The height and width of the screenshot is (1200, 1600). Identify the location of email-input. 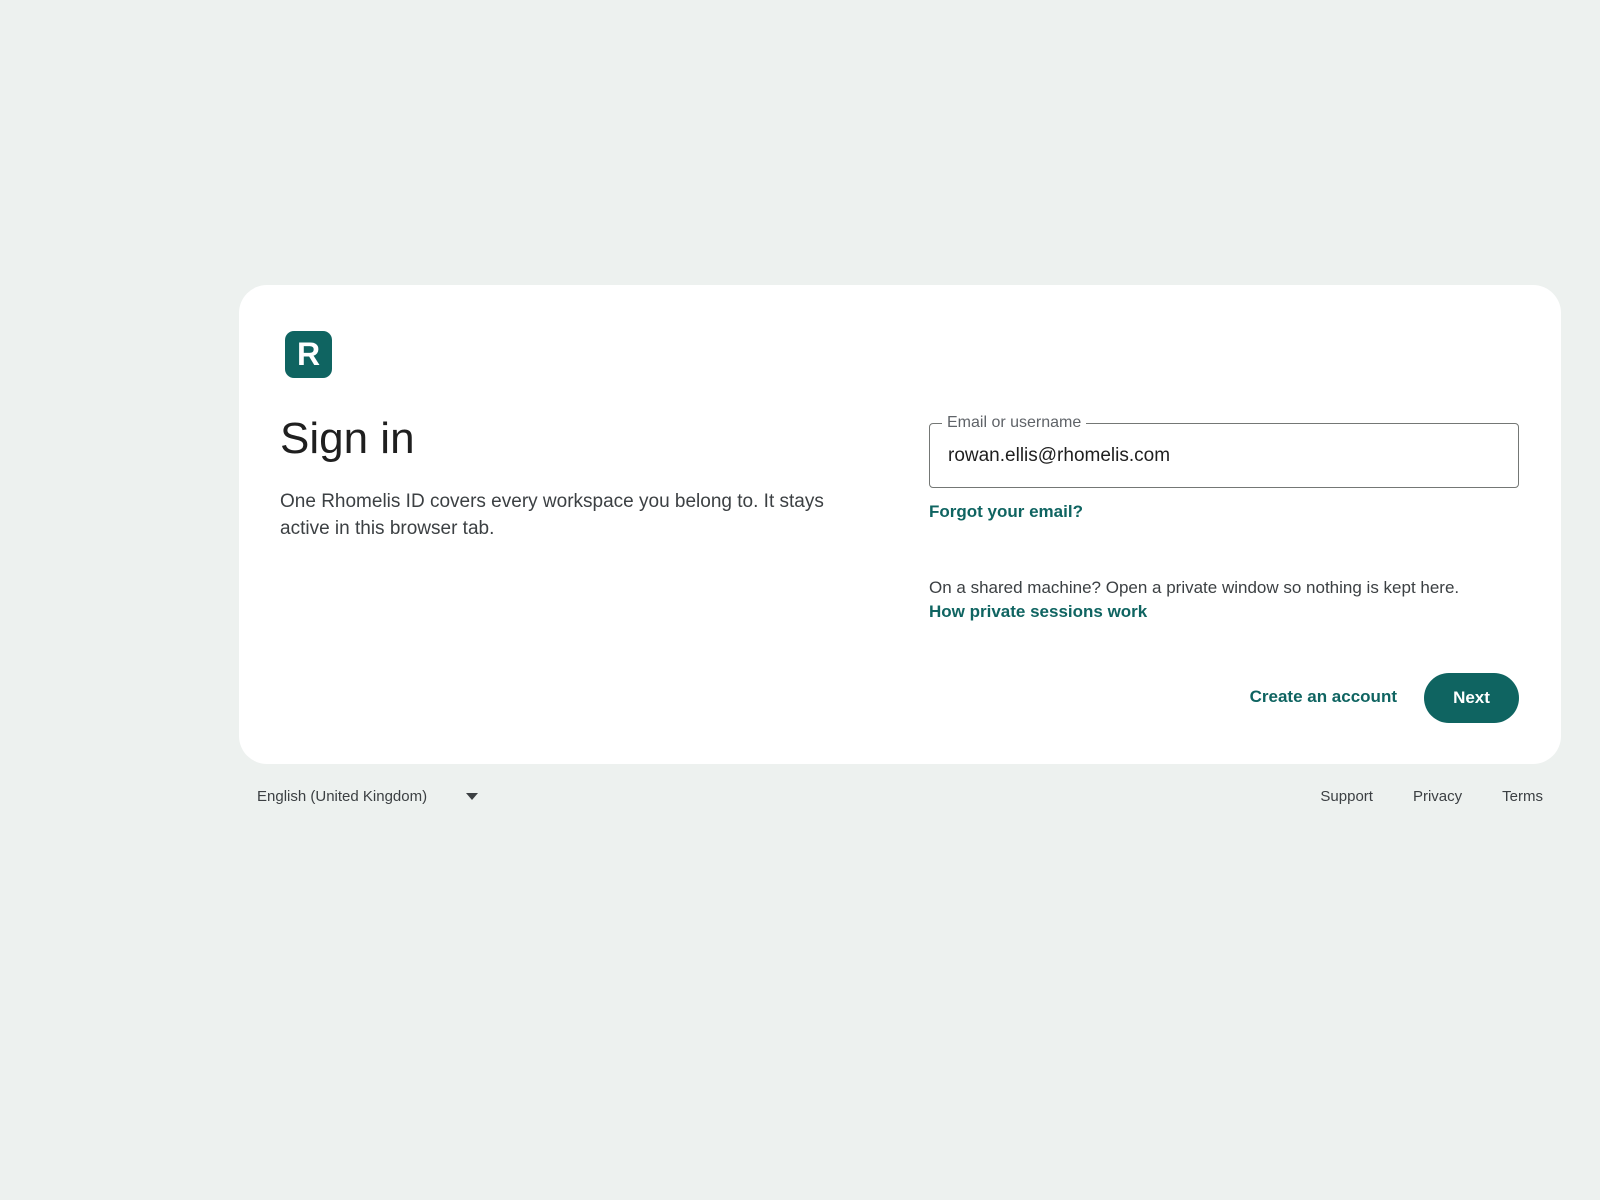
(1223, 455).